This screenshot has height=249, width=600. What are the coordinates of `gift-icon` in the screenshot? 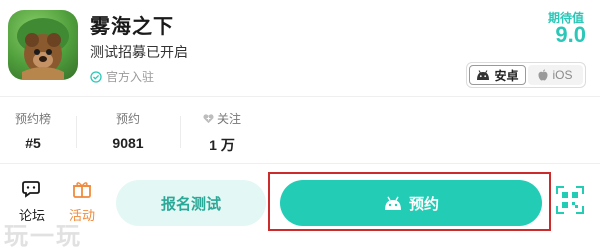 It's located at (82, 190).